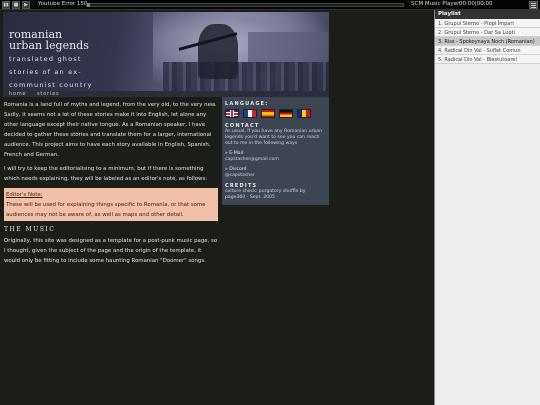 The height and width of the screenshot is (405, 540). I want to click on tagline-line2: stories of an ex-, so click(45, 72).